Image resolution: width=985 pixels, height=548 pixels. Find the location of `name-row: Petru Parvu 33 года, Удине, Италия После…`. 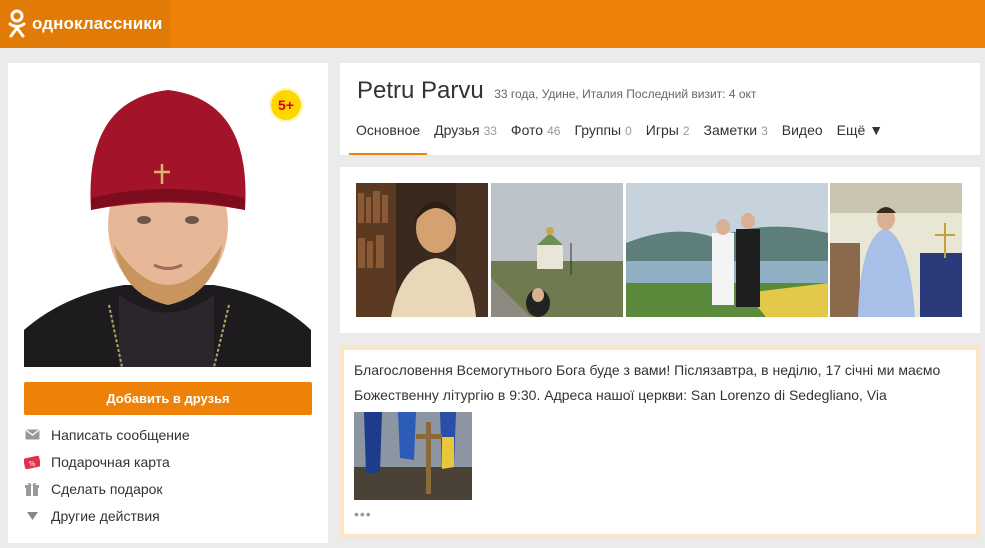

name-row: Petru Parvu 33 года, Удине, Италия После… is located at coordinates (556, 91).